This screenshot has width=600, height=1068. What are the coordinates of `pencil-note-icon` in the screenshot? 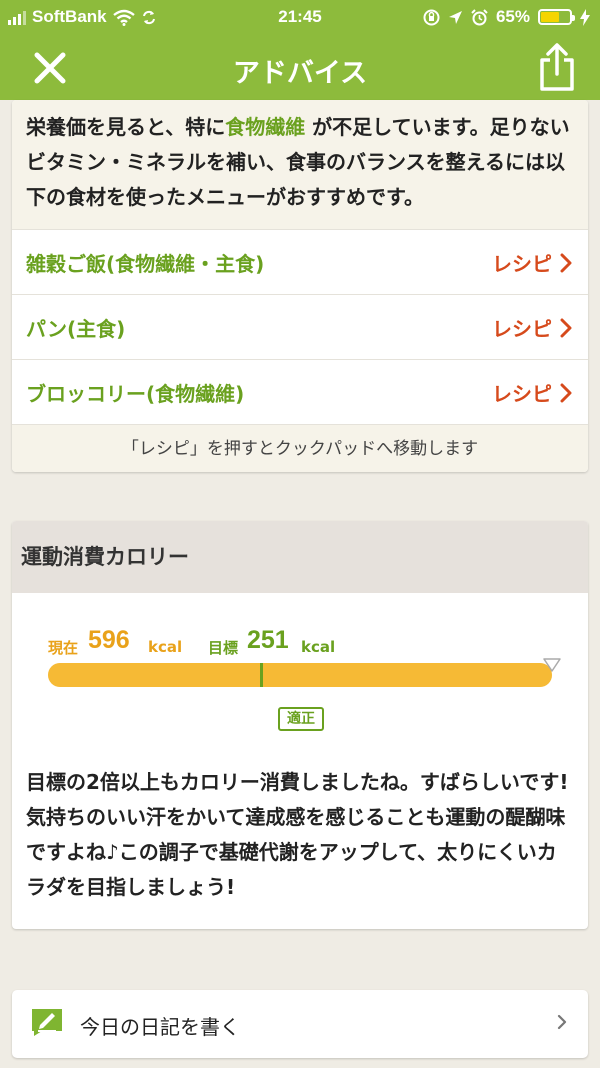 It's located at (47, 1022).